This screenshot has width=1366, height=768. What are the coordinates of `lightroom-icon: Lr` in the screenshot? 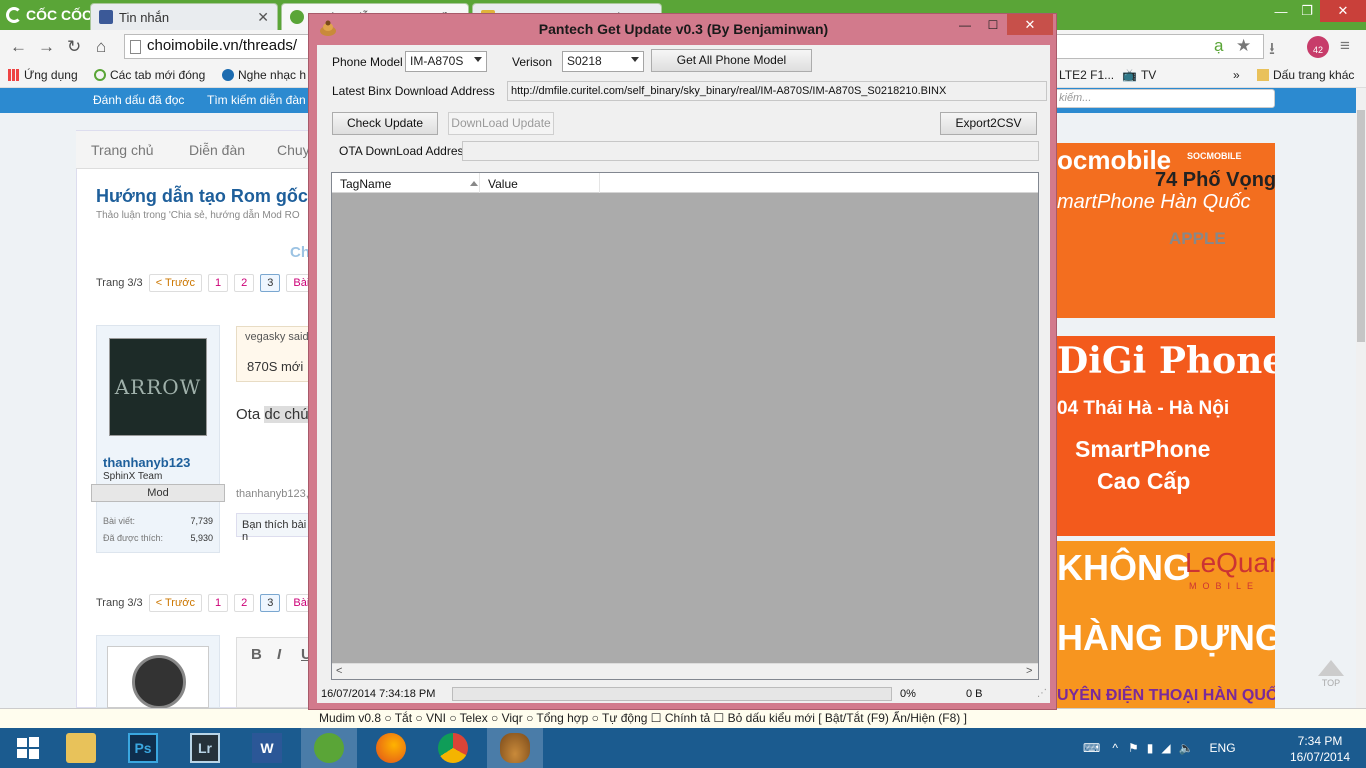 It's located at (205, 748).